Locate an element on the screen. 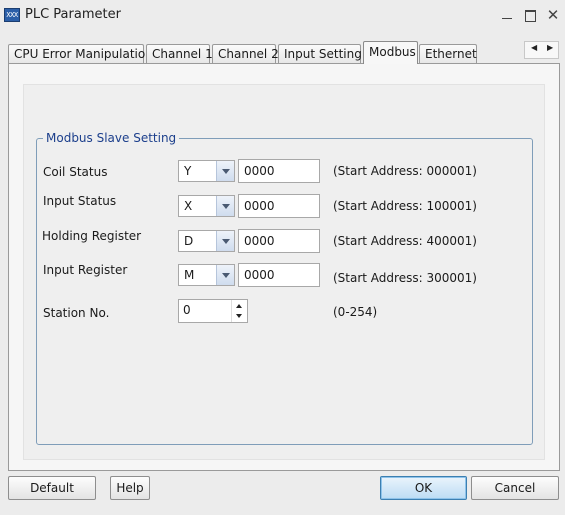  input-status-address-input: 0000 is located at coordinates (279, 206).